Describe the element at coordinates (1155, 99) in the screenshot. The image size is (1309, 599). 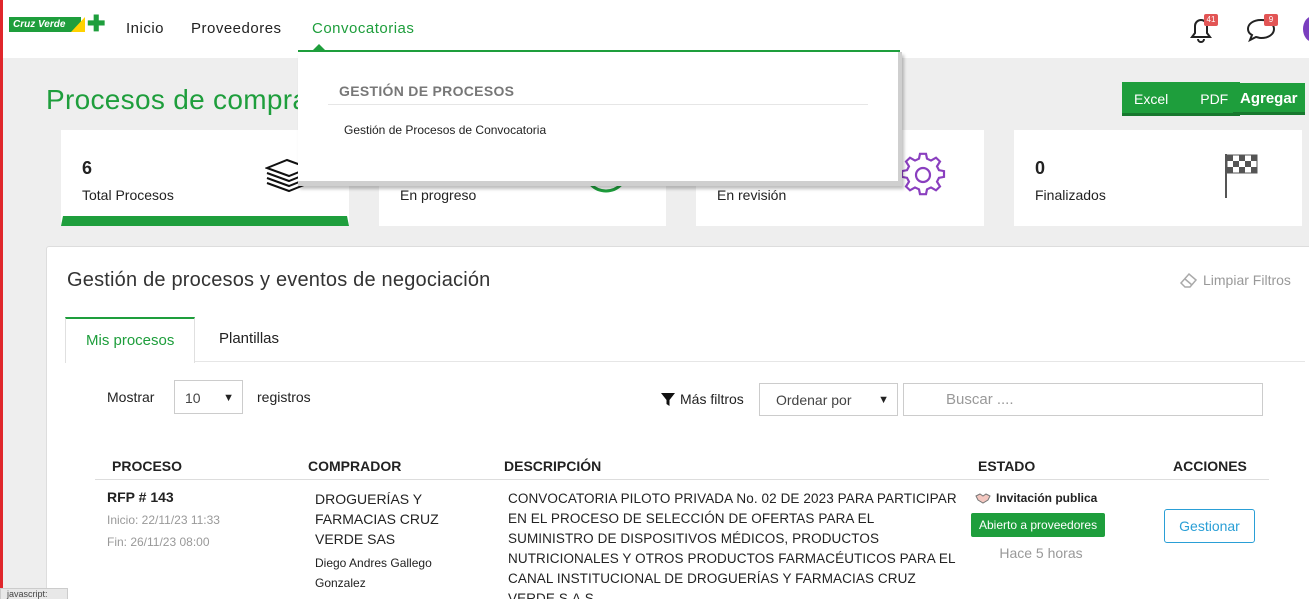
I see `excel-button: Excel` at that location.